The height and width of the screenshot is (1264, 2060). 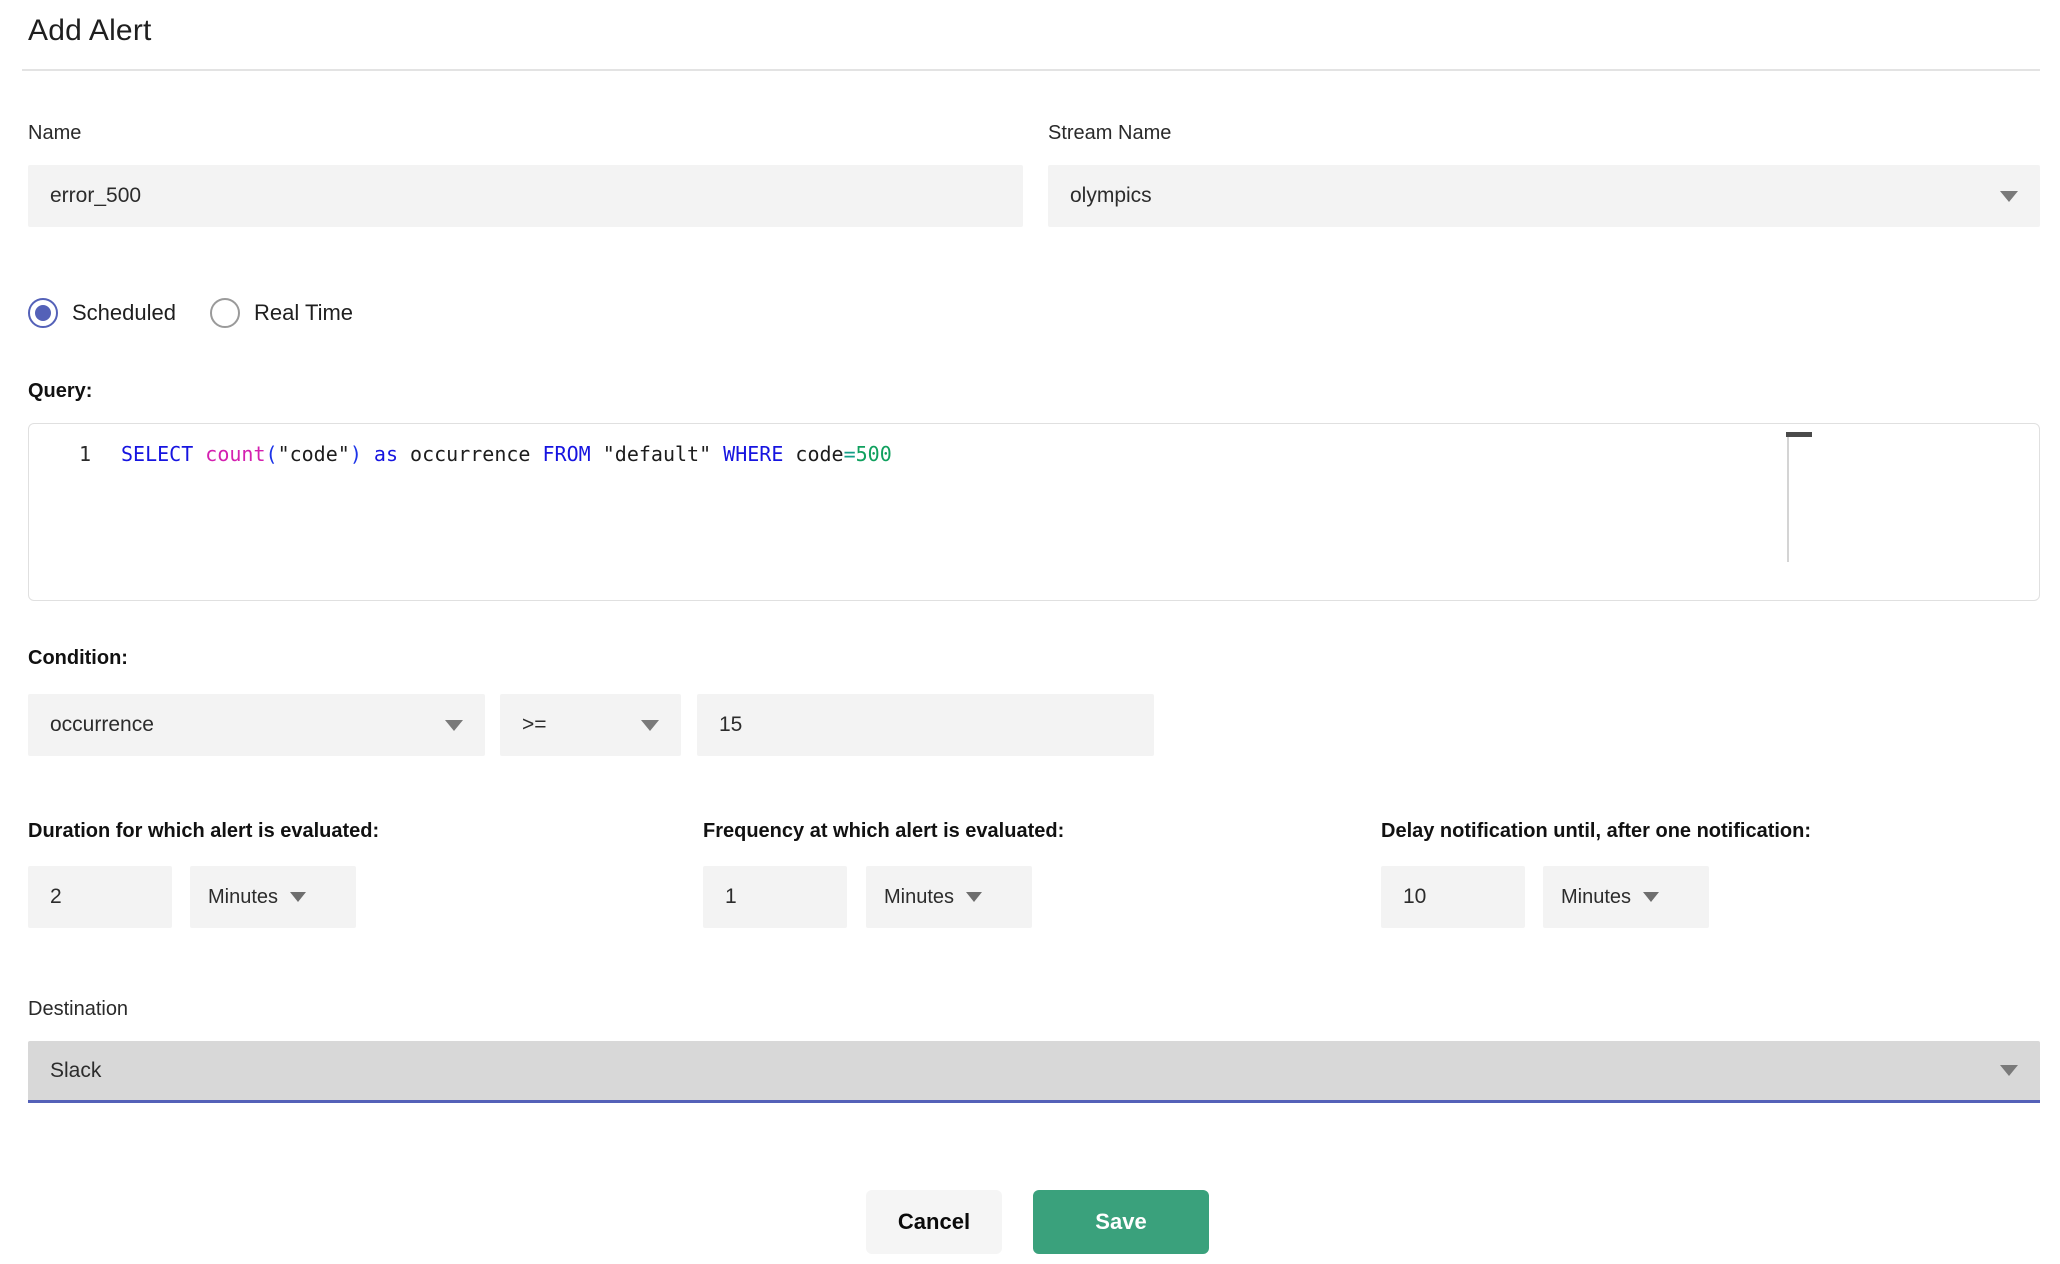 I want to click on title-divider, so click(x=1031, y=70).